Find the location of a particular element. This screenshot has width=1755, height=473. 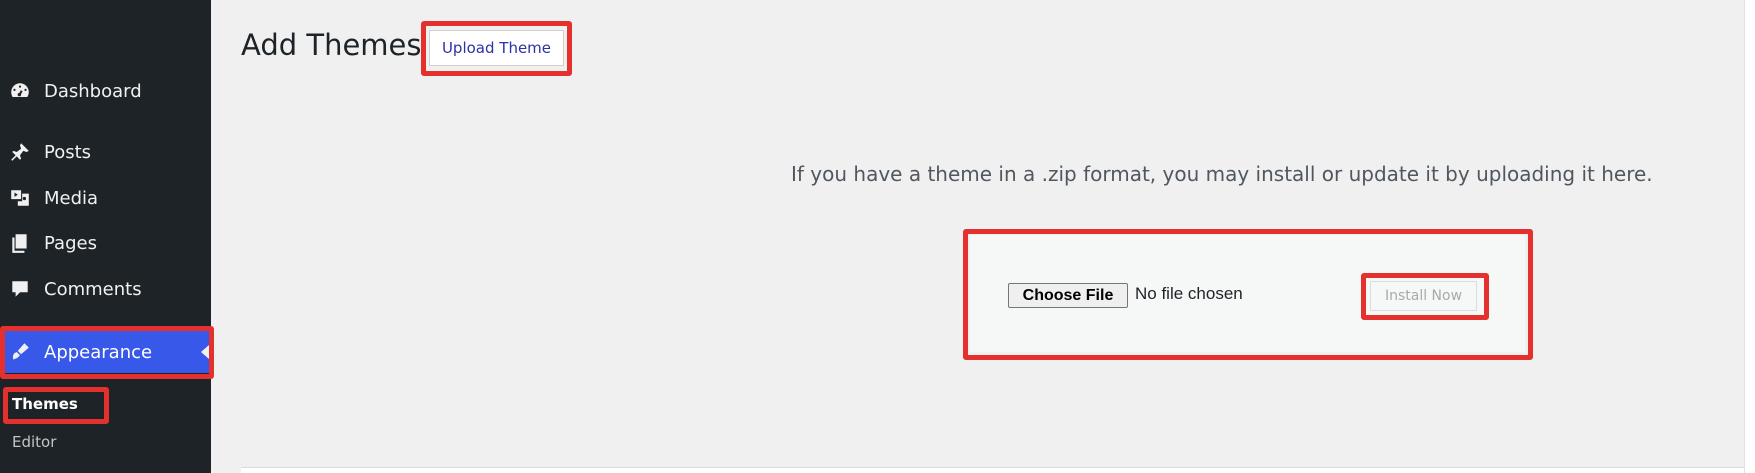

pages-icon is located at coordinates (20, 243).